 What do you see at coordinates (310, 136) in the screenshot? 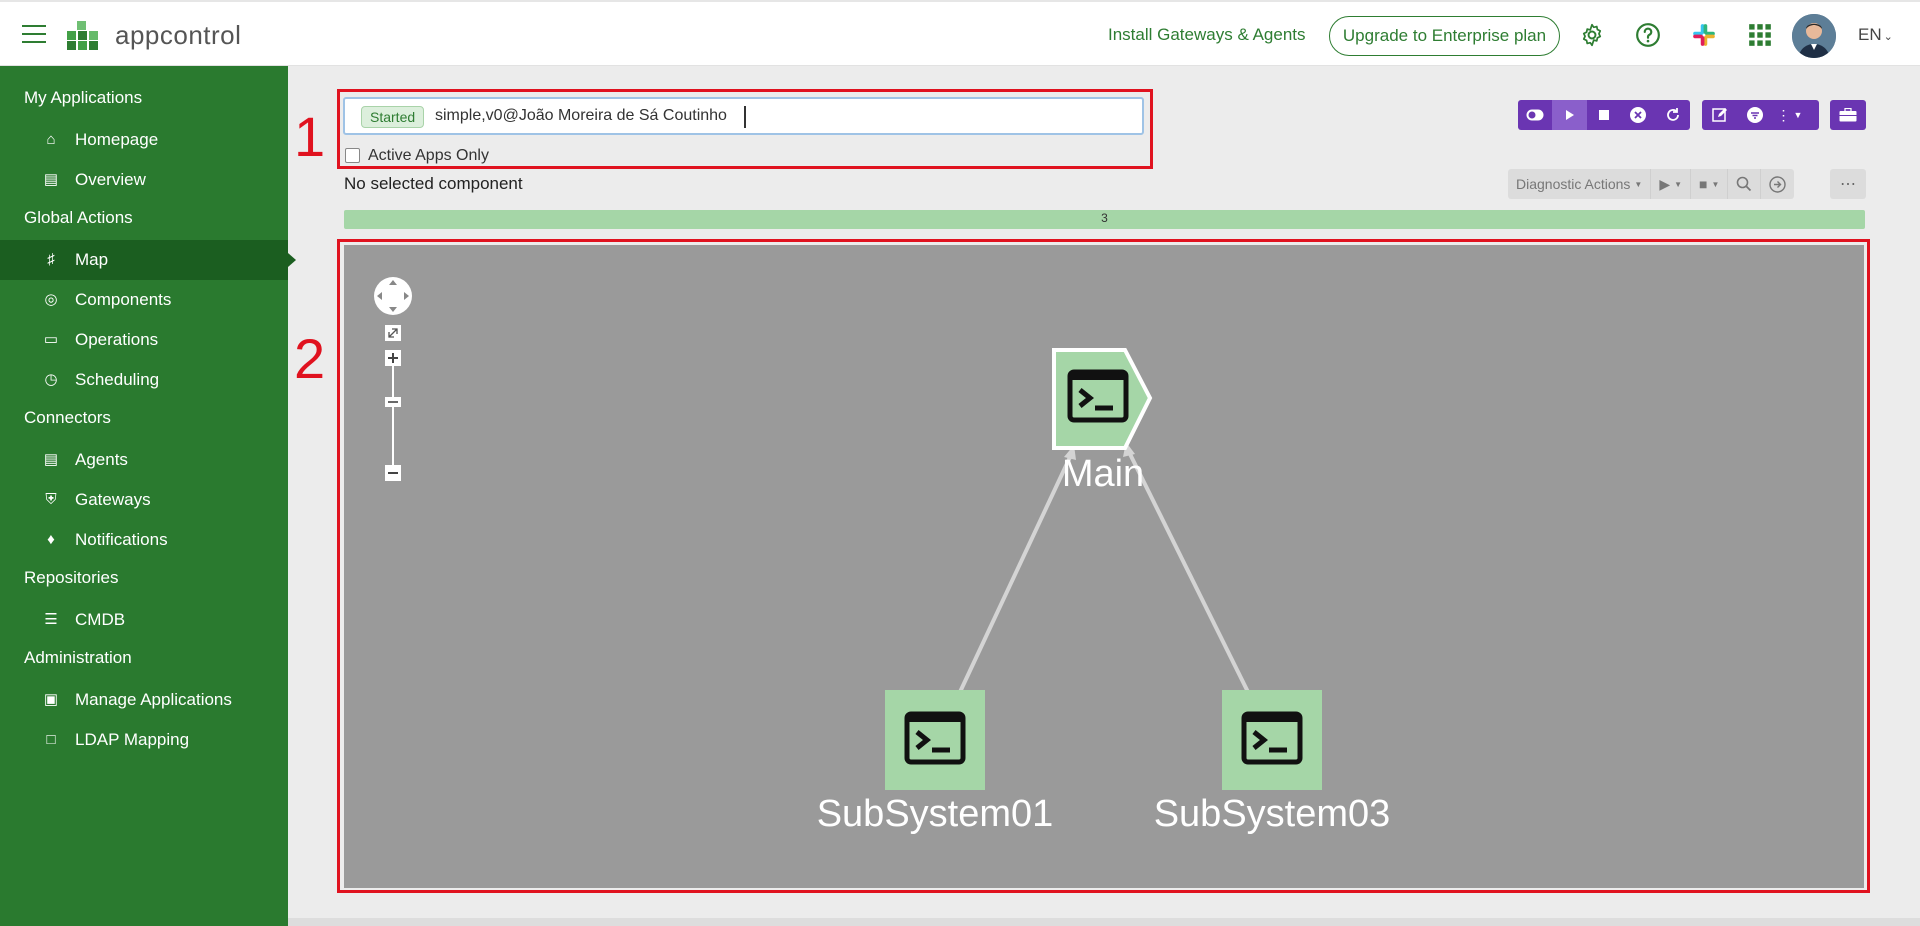
I see `annotation-number-1: 1` at bounding box center [310, 136].